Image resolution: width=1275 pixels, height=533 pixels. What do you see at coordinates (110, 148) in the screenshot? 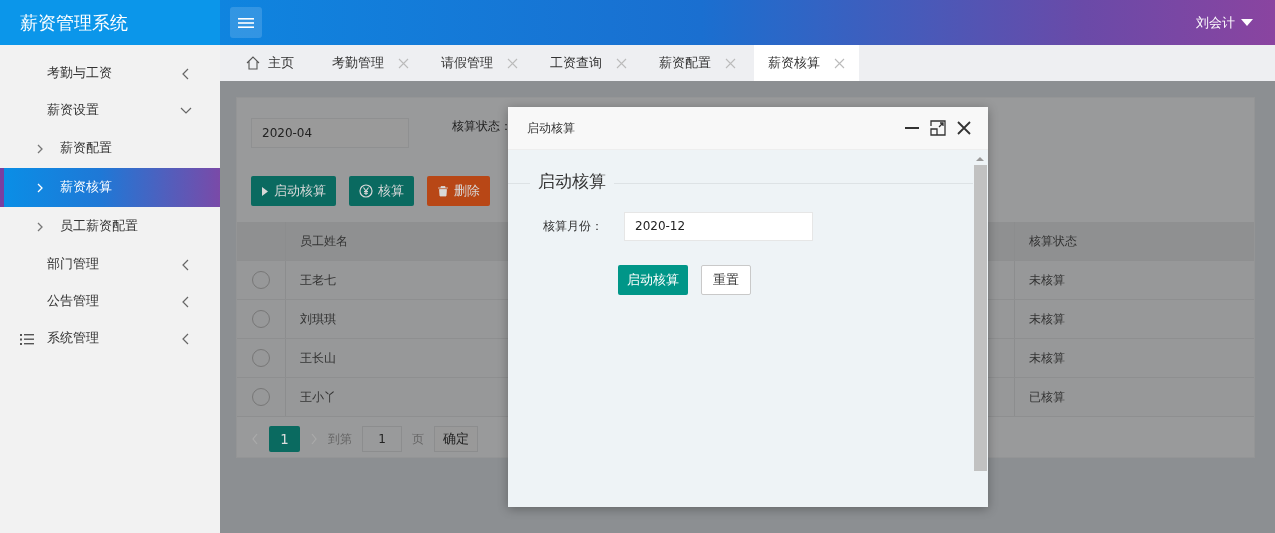
I see `sidebar-item: 薪资配置` at bounding box center [110, 148].